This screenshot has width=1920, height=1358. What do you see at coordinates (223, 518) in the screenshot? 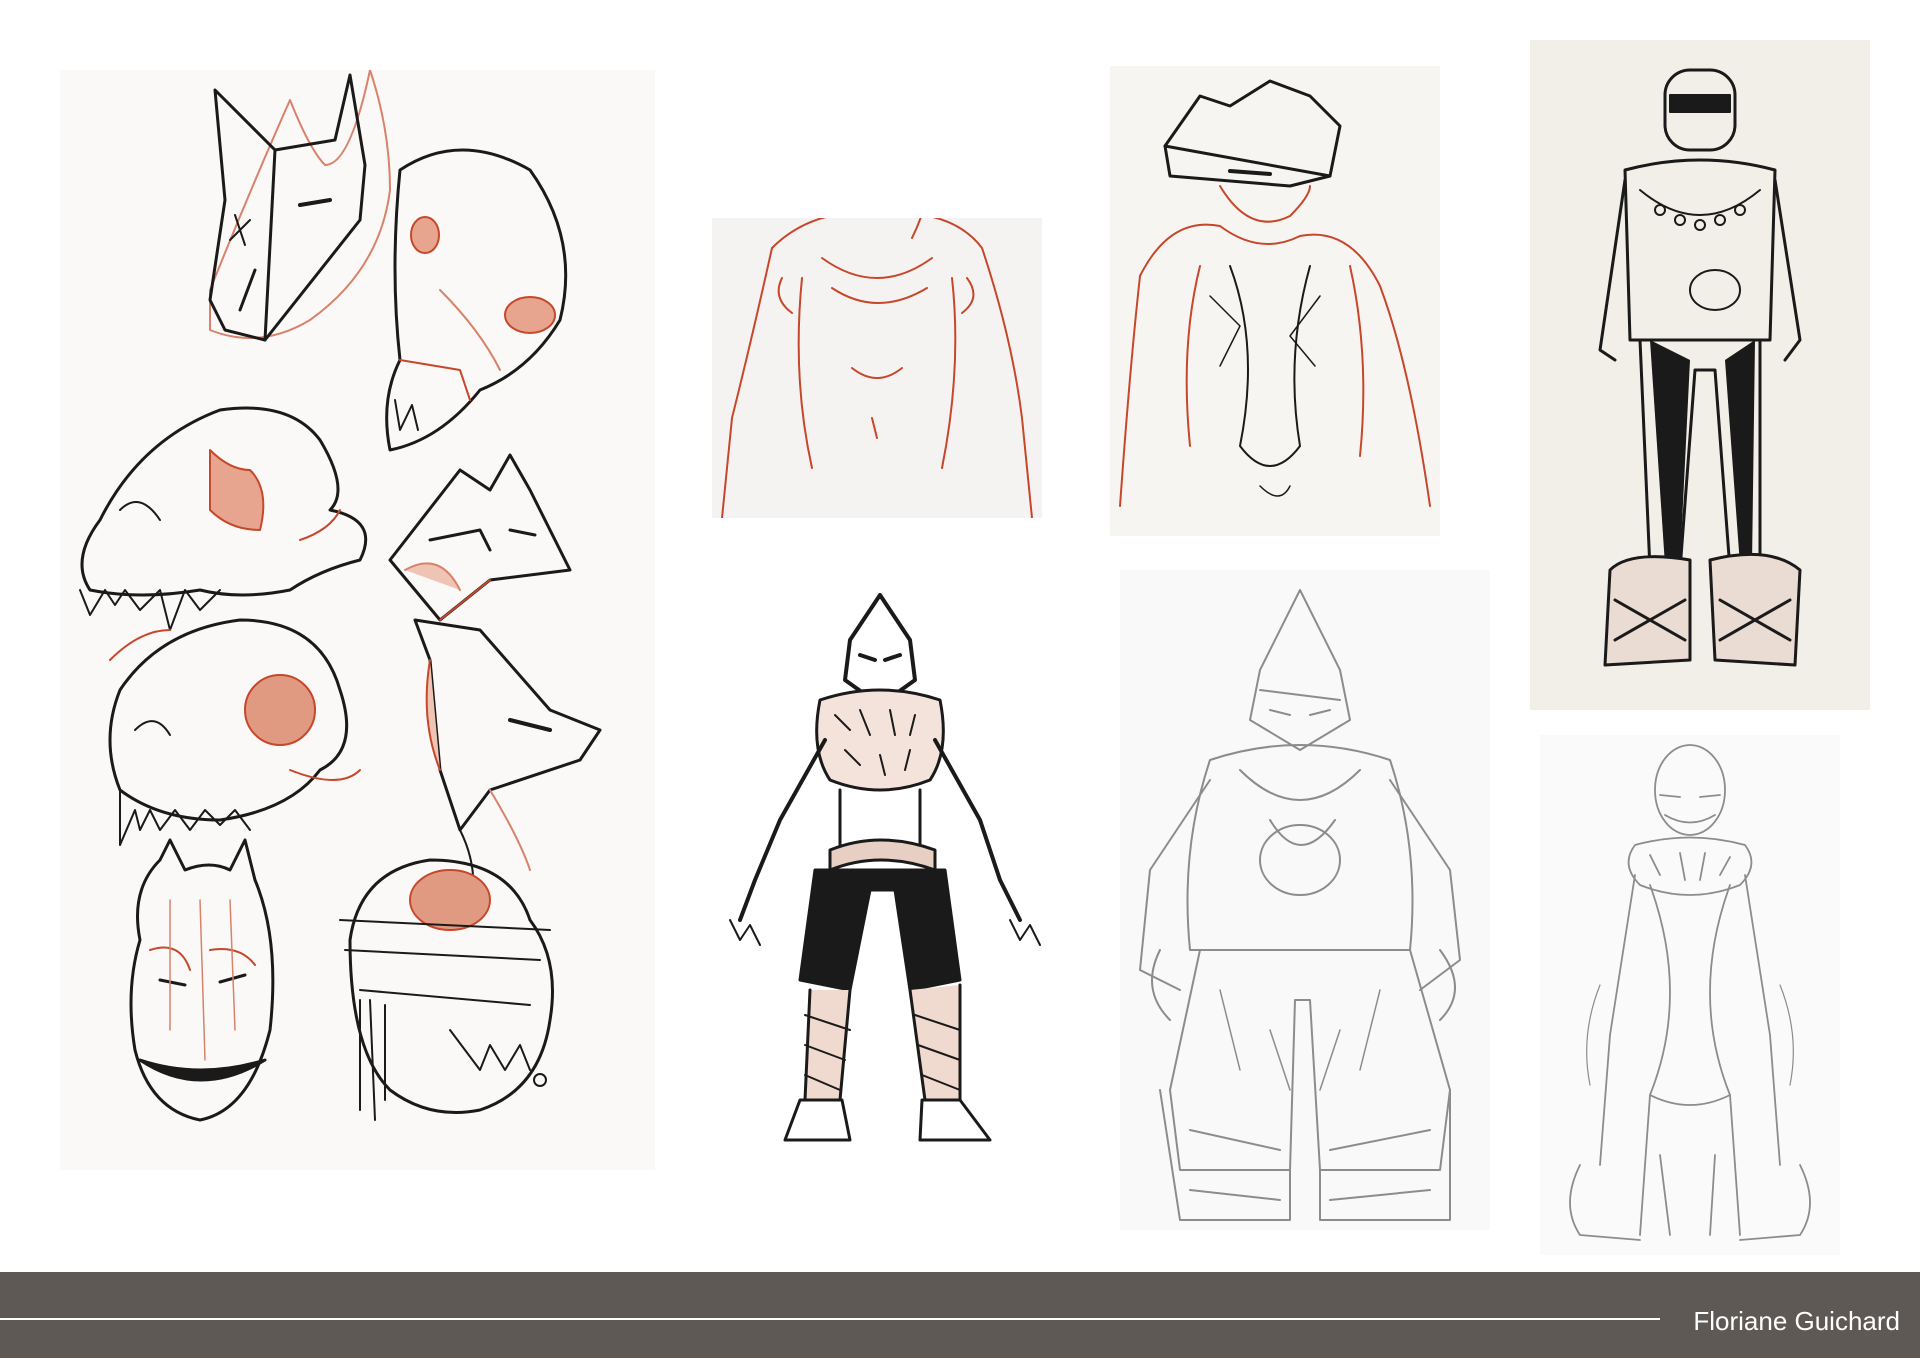
I see `canine-skull-side-sketch` at bounding box center [223, 518].